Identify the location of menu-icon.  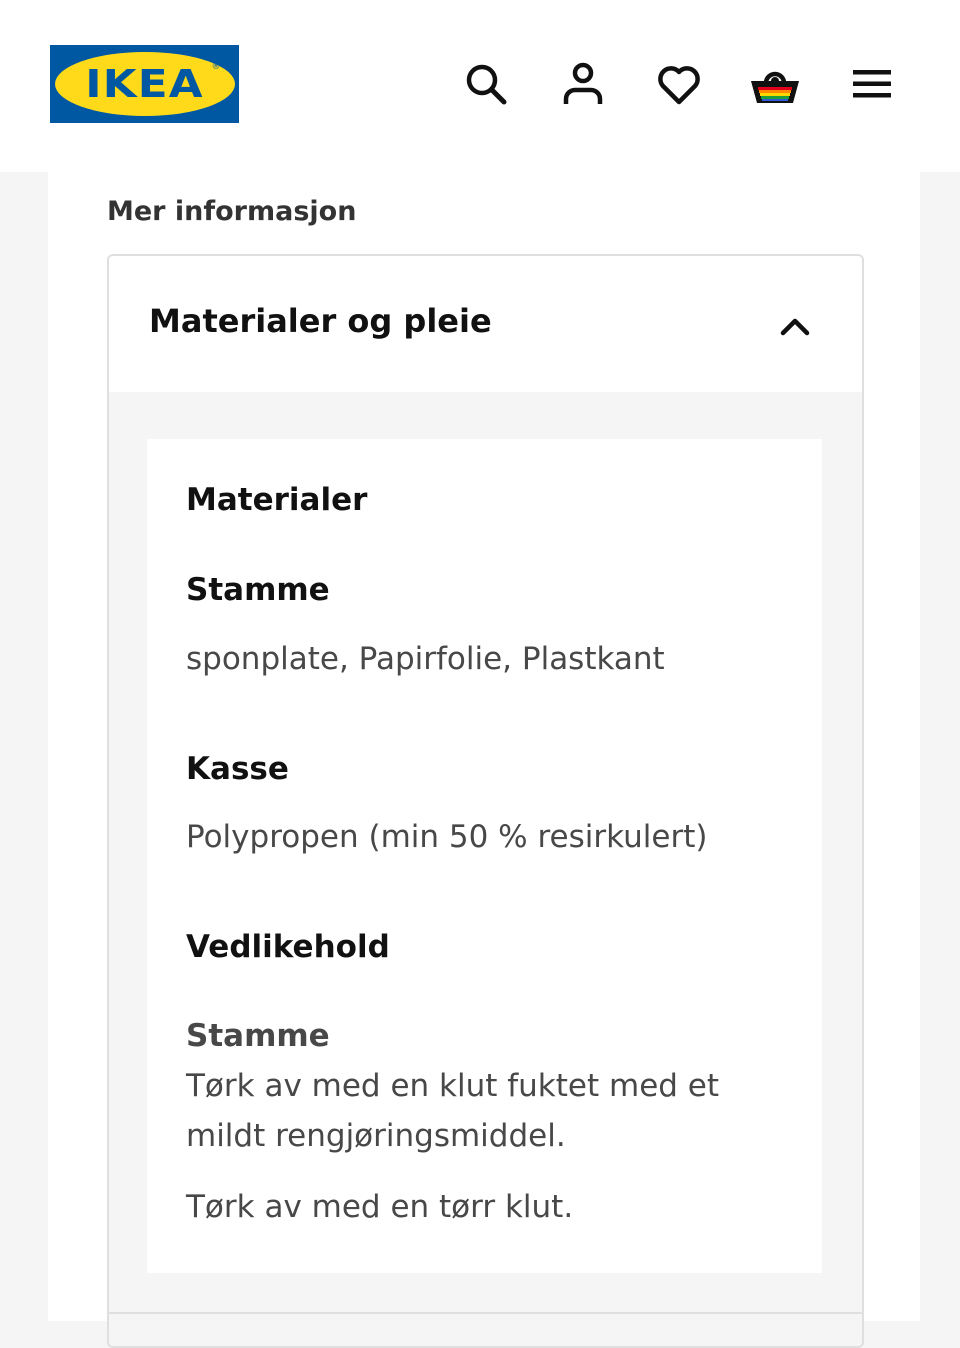
(872, 84).